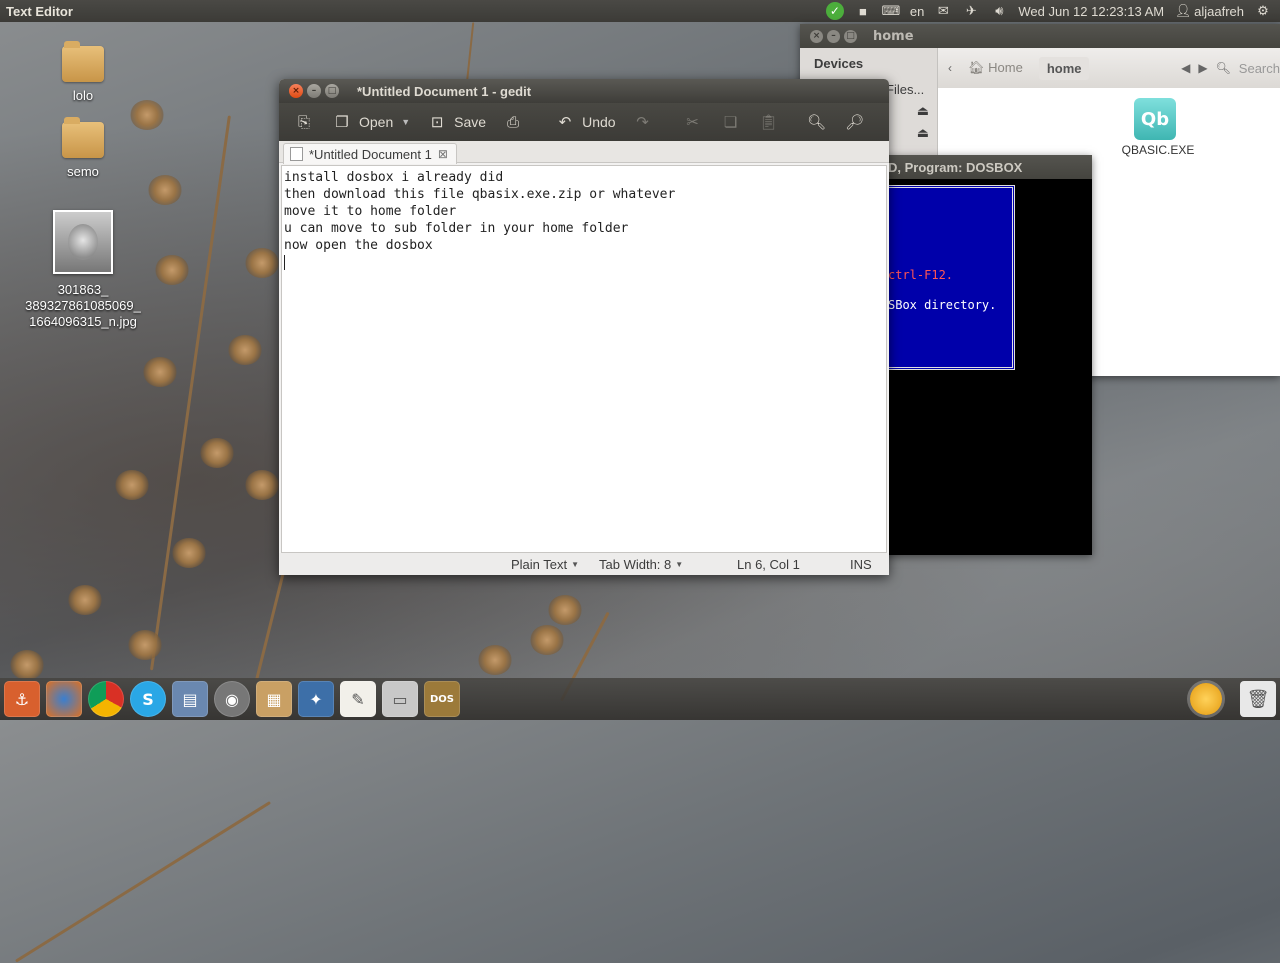 The image size is (1280, 963). Describe the element at coordinates (1259, 68) in the screenshot. I see `search-button: Search` at that location.